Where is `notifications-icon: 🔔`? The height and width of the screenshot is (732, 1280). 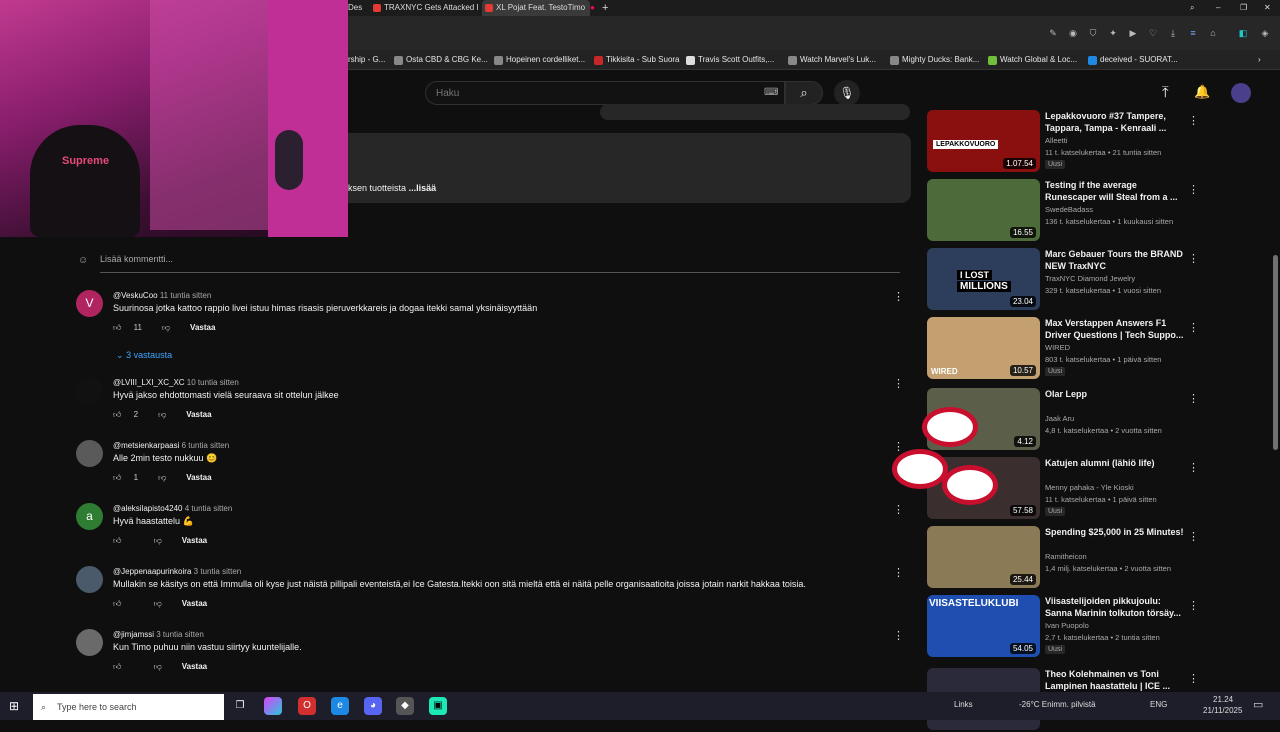
notifications-icon: 🔔 is located at coordinates (1202, 92).